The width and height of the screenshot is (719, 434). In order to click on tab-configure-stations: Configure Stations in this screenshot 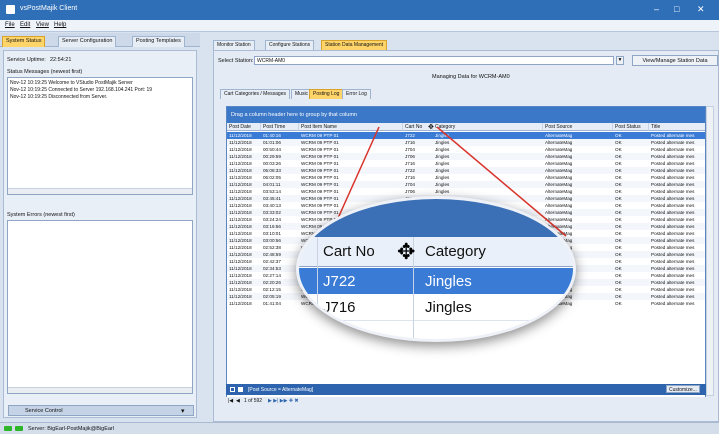, I will do `click(290, 45)`.